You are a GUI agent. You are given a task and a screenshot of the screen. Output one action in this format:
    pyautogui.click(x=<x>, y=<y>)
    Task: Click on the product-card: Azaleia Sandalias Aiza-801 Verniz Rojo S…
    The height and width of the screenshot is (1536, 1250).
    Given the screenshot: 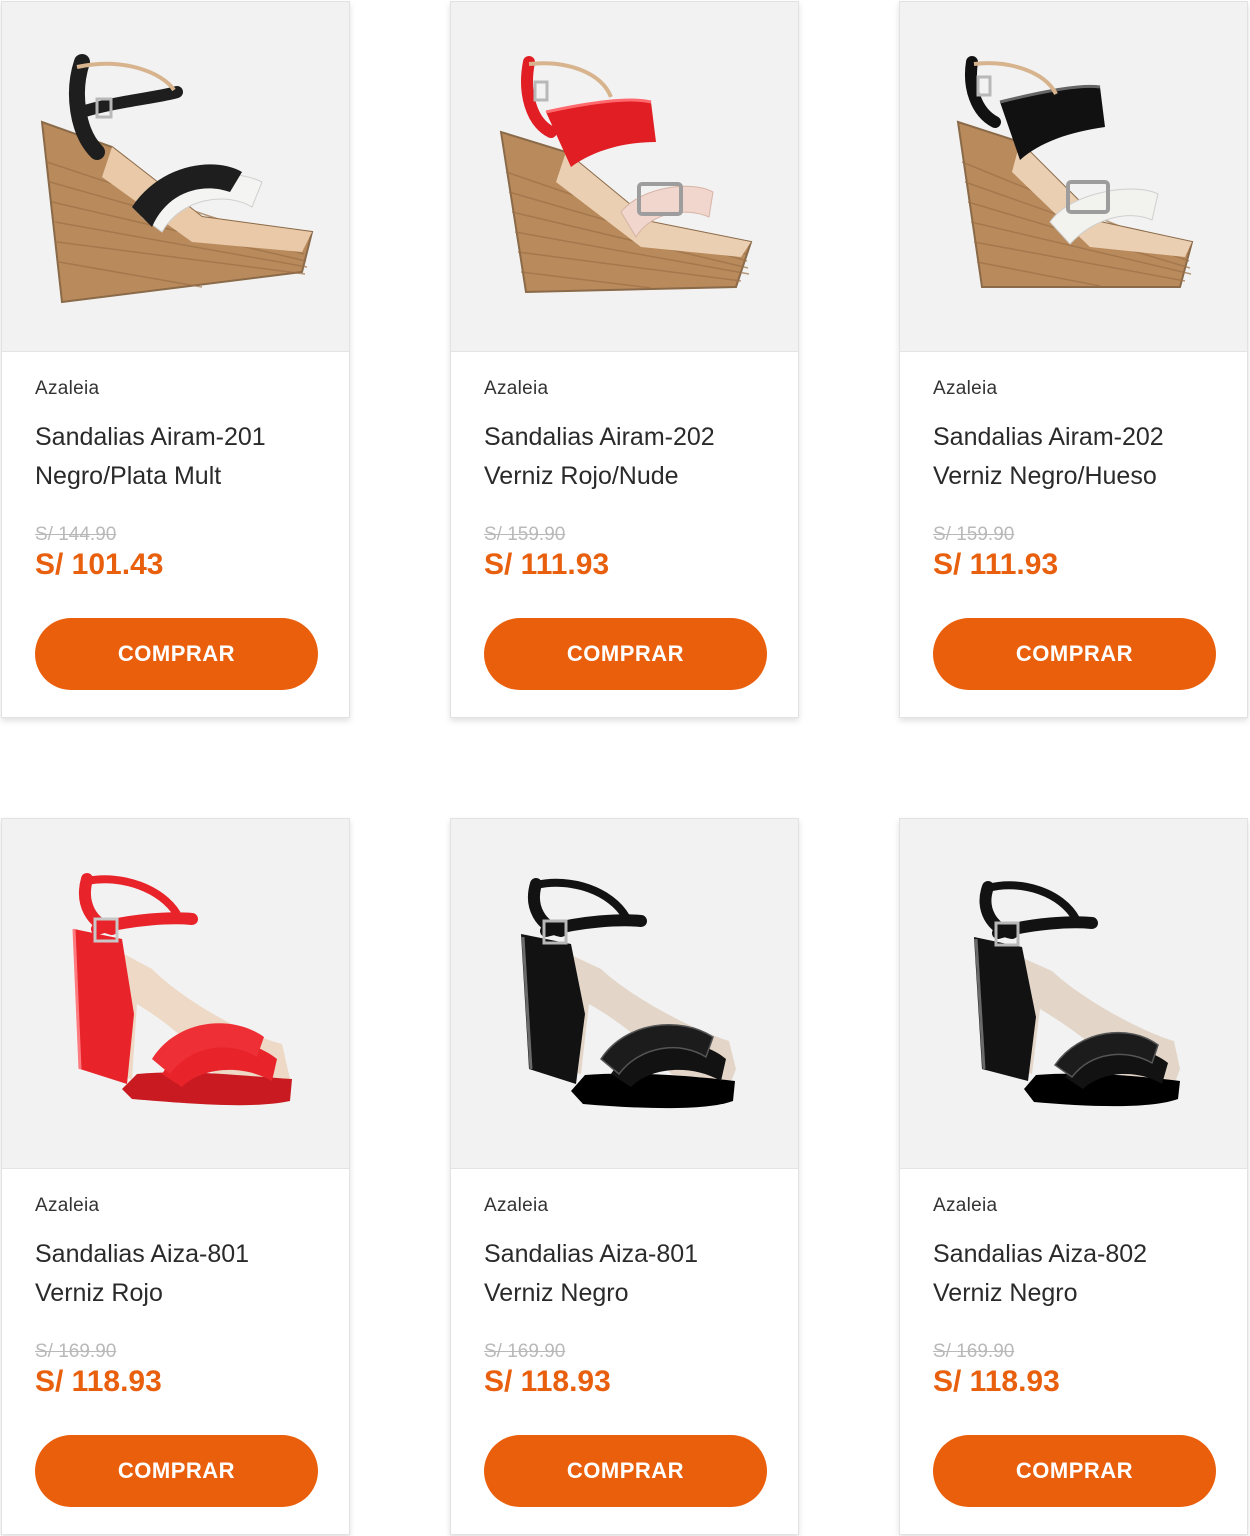 What is the action you would take?
    pyautogui.click(x=175, y=1176)
    